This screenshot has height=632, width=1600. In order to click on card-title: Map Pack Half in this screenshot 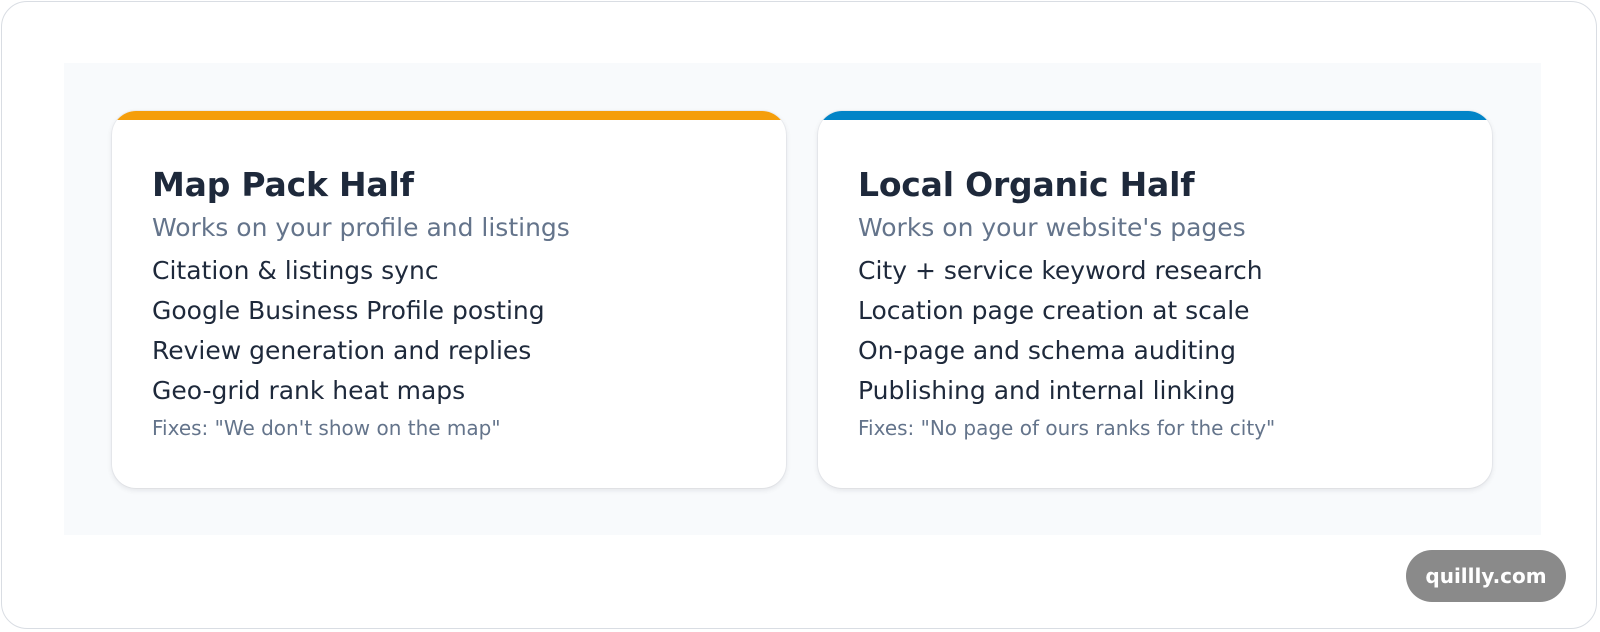, I will do `click(283, 184)`.